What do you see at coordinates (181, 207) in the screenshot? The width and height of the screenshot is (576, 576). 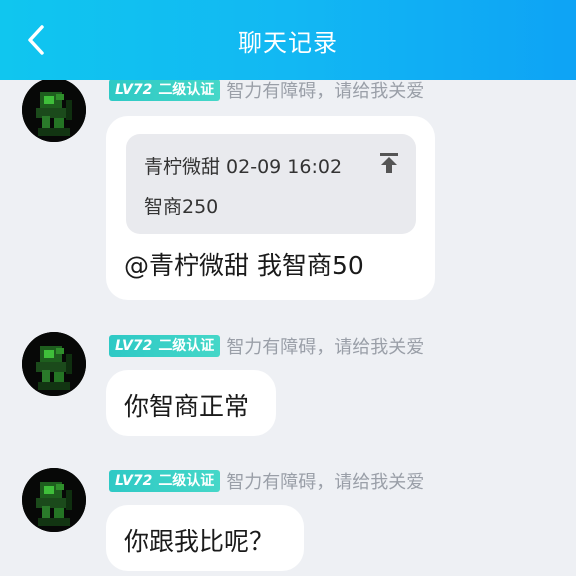 I see `quoted-text: 智商250` at bounding box center [181, 207].